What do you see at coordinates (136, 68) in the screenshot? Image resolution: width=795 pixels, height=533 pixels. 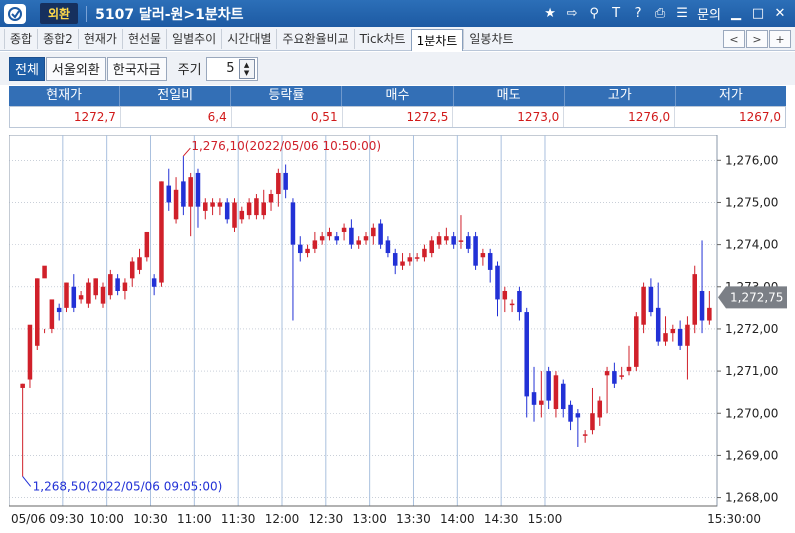 I see `filter-korea-fund-button: 한국자금` at bounding box center [136, 68].